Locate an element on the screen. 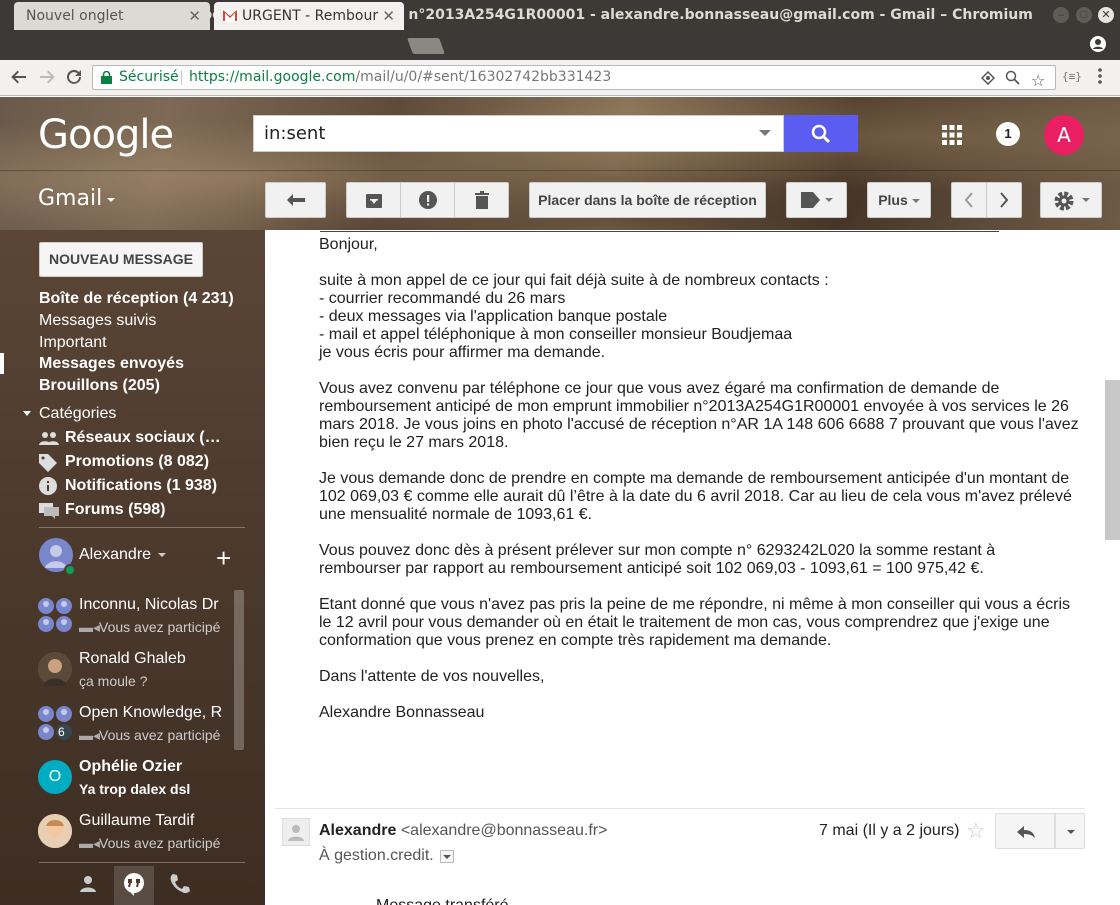 Image resolution: width=1120 pixels, height=905 pixels. contacts-person-icon is located at coordinates (91, 887).